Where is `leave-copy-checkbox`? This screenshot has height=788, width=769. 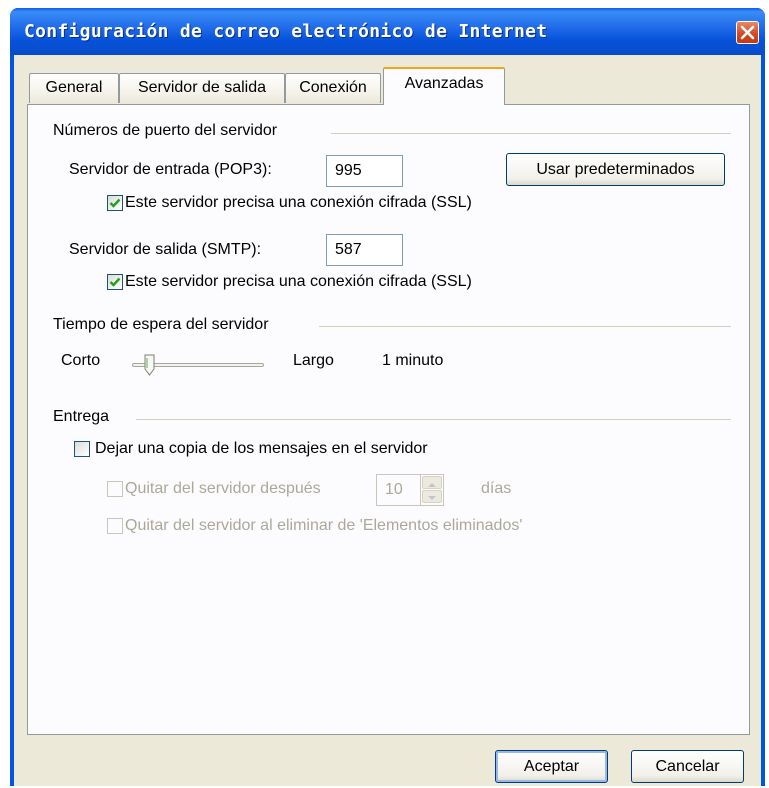 leave-copy-checkbox is located at coordinates (82, 449).